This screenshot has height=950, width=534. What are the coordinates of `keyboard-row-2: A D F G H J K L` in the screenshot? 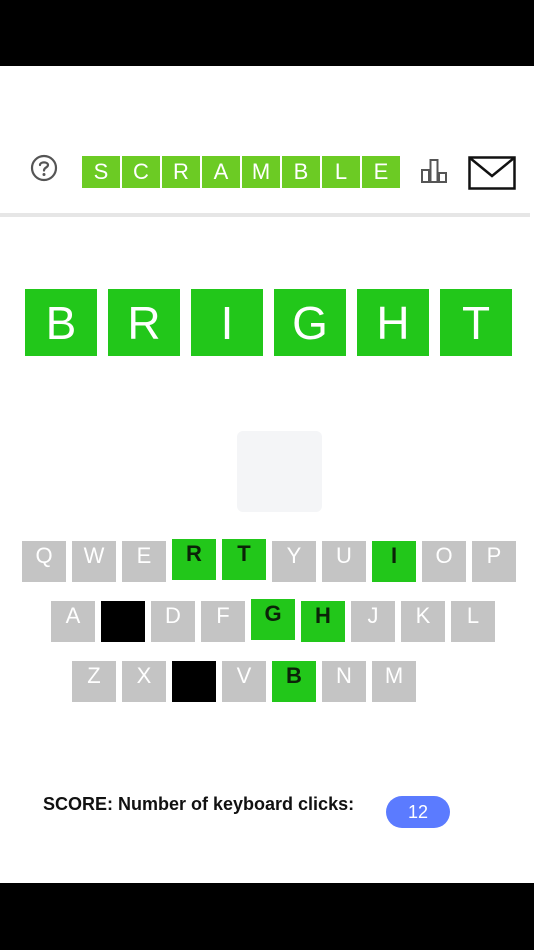 It's located at (273, 620).